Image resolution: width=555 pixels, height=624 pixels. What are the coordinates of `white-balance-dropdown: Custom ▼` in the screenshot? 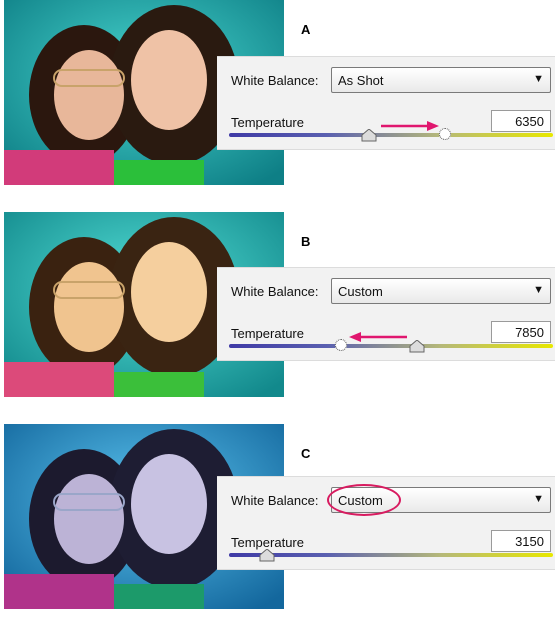 It's located at (441, 291).